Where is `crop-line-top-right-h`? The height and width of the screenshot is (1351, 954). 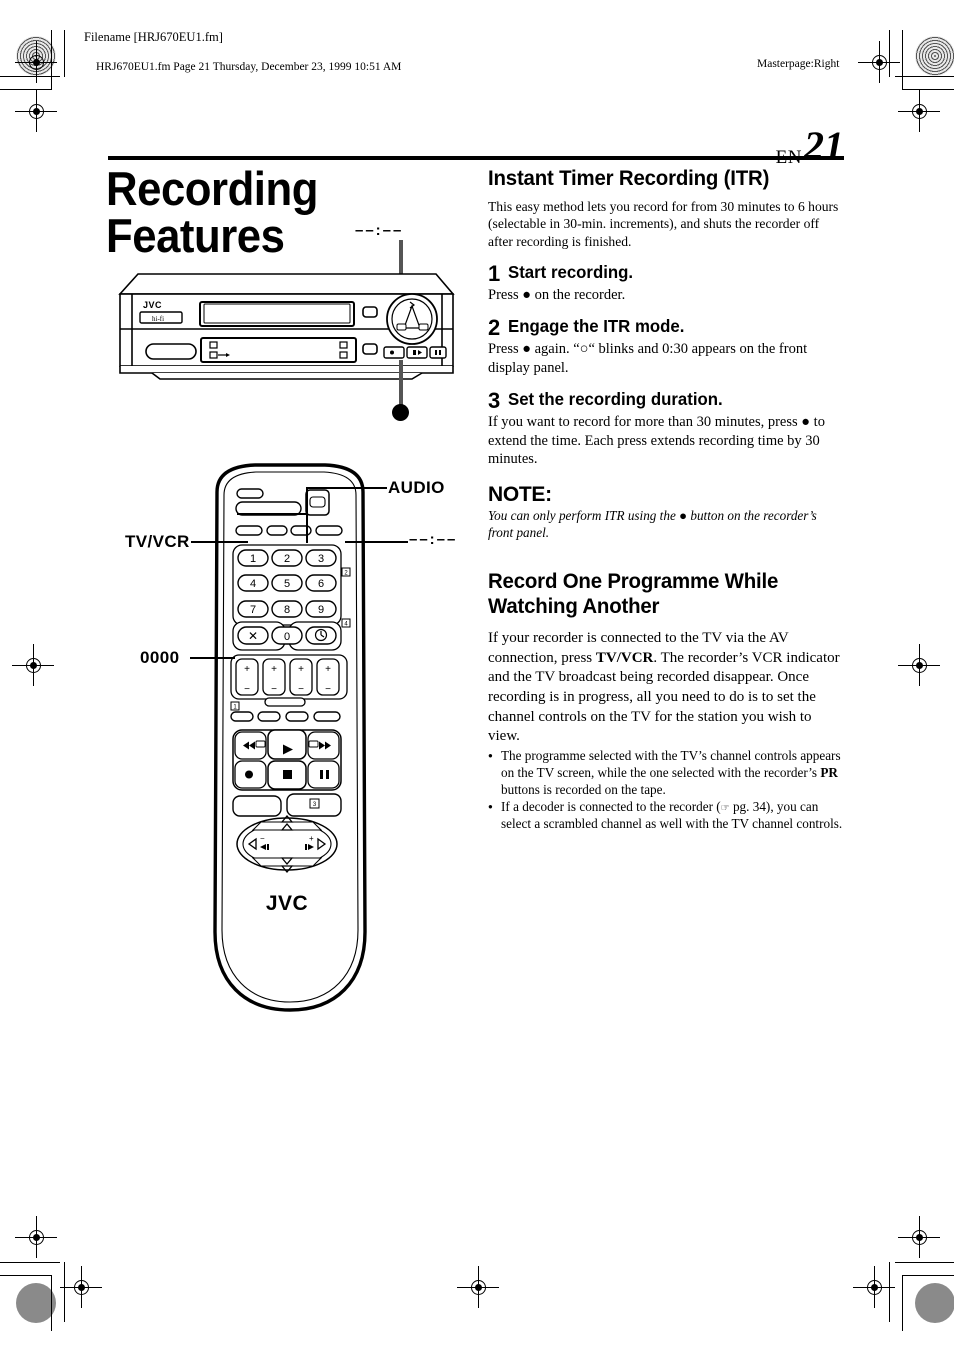 crop-line-top-right-h is located at coordinates (924, 76).